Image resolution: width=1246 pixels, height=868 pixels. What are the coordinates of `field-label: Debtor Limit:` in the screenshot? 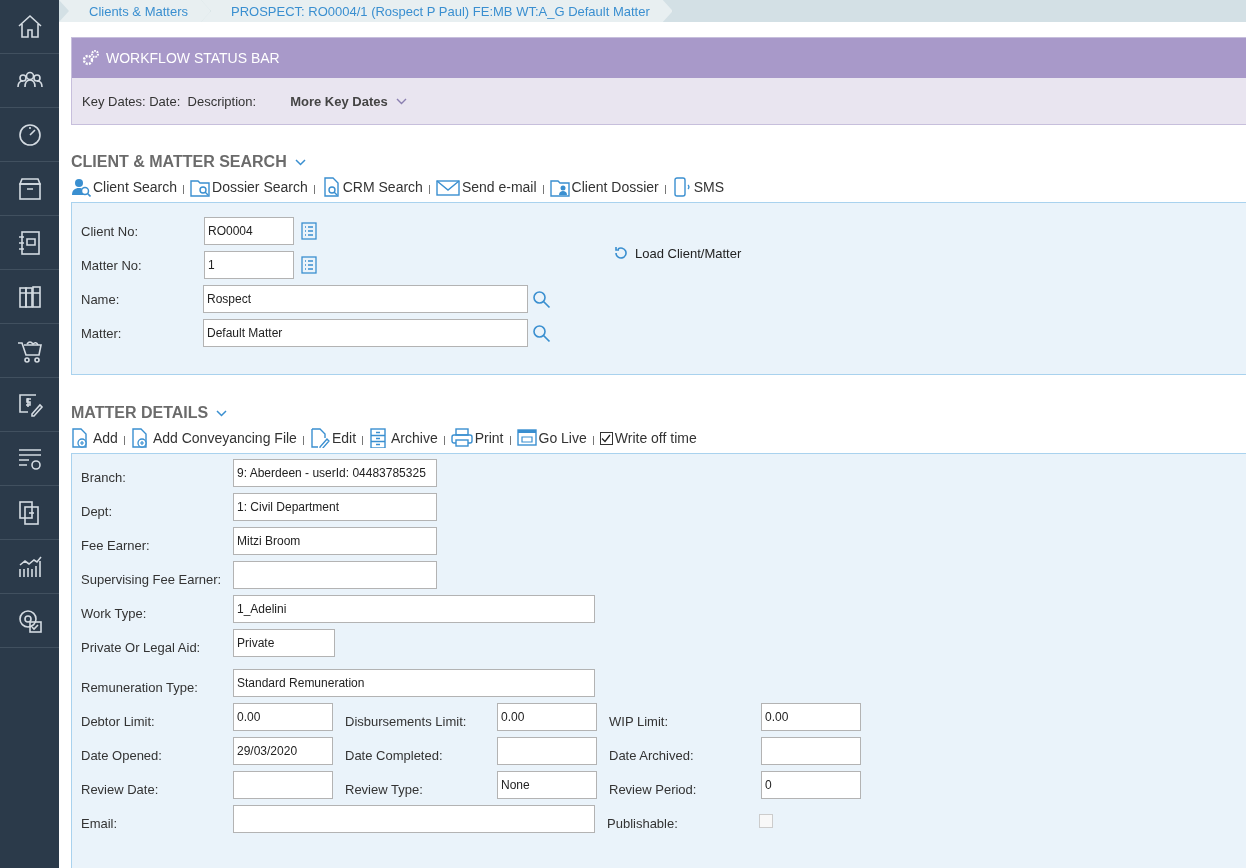 It's located at (118, 722).